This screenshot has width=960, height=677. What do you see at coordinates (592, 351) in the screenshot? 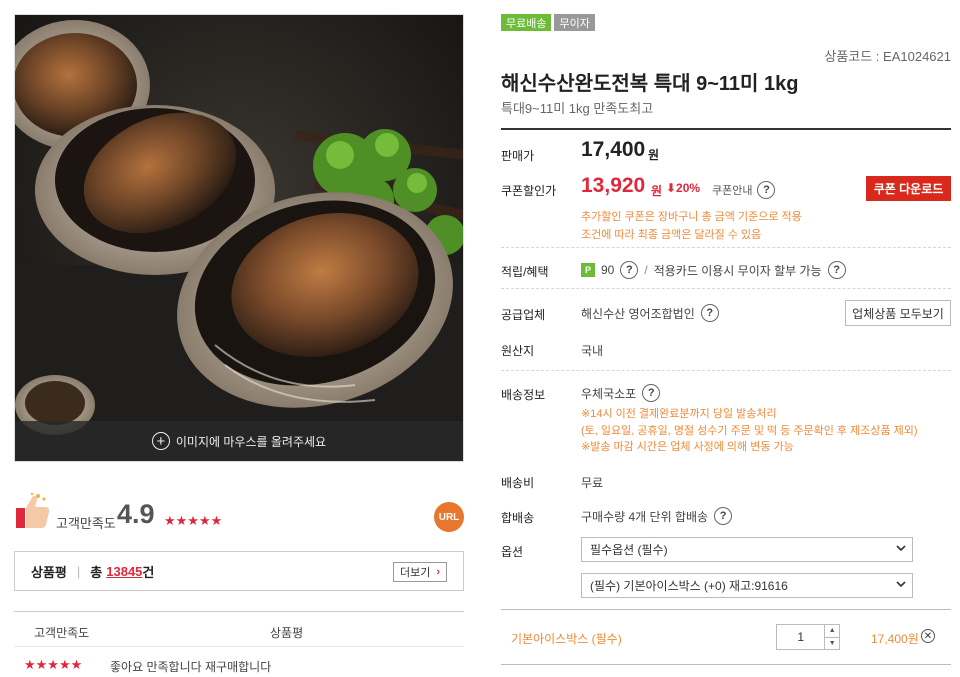
I see `origin-value: 국내` at bounding box center [592, 351].